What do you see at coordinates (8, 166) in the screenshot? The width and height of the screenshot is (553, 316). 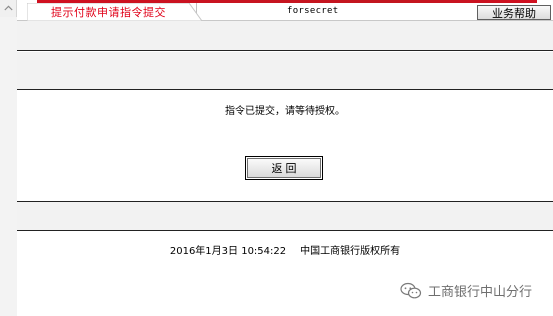 I see `scrollbar-track` at bounding box center [8, 166].